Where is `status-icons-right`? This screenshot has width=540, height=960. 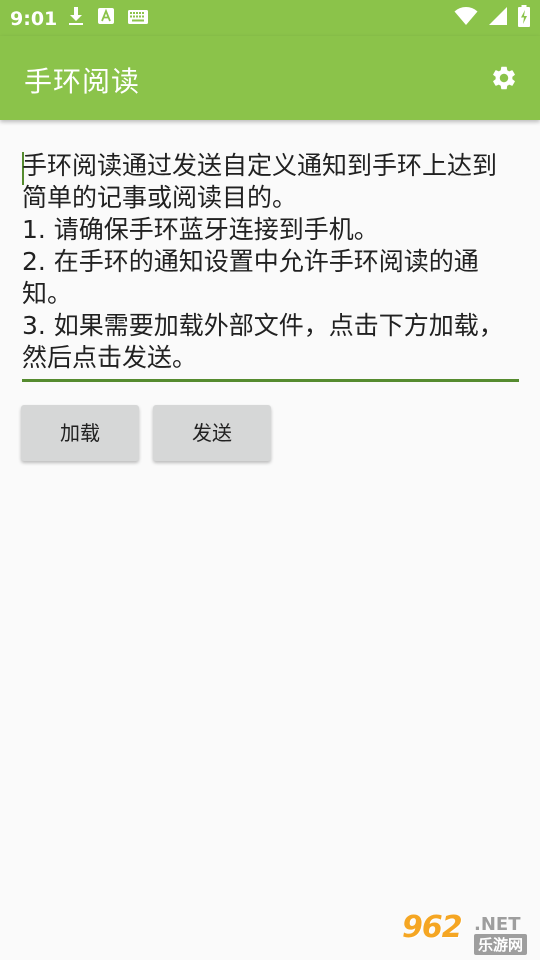 status-icons-right is located at coordinates (492, 18).